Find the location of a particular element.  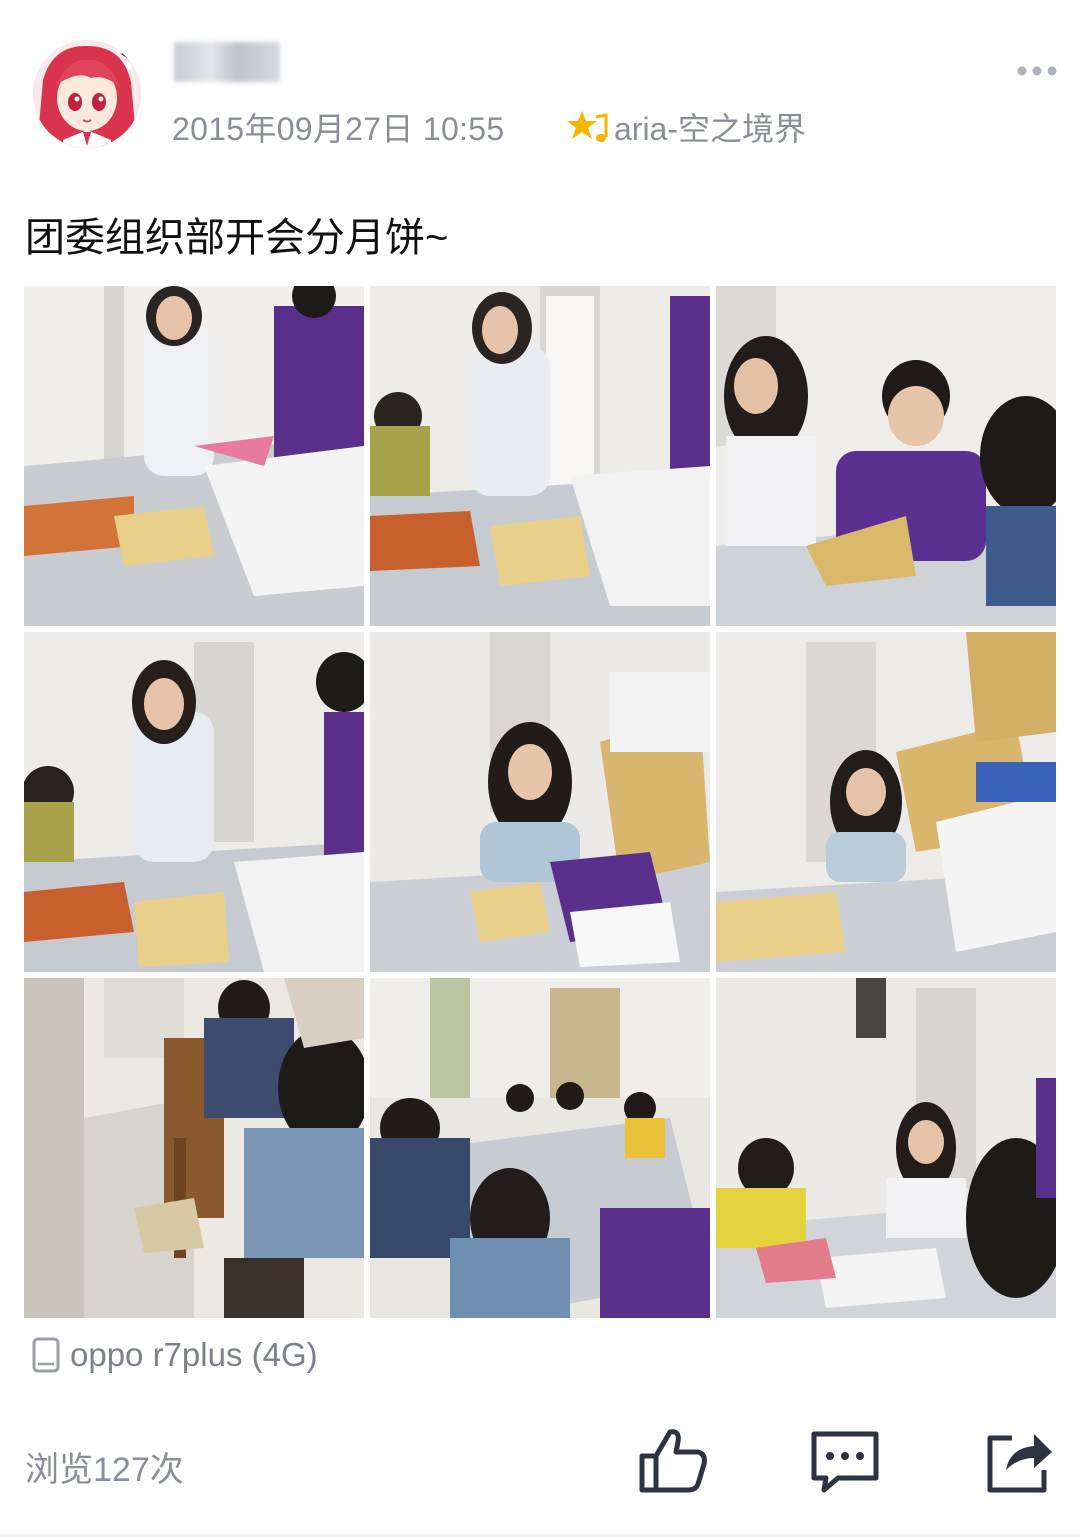

view-count: 浏览127次 is located at coordinates (104, 1470).